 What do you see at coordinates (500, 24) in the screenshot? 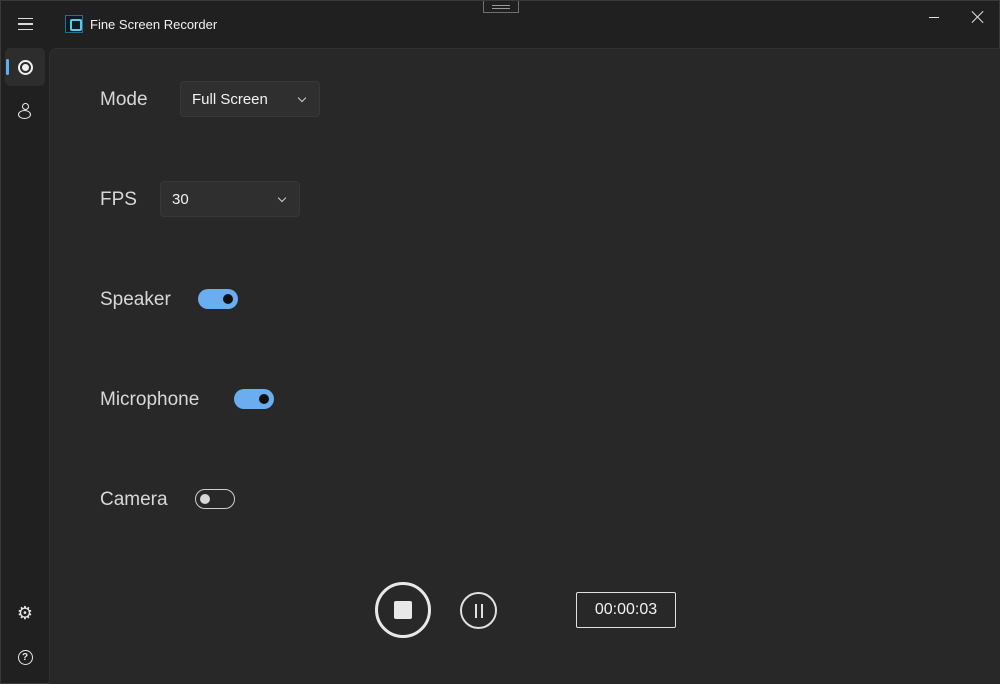
I see `title-bar: Fine Screen Recorder` at bounding box center [500, 24].